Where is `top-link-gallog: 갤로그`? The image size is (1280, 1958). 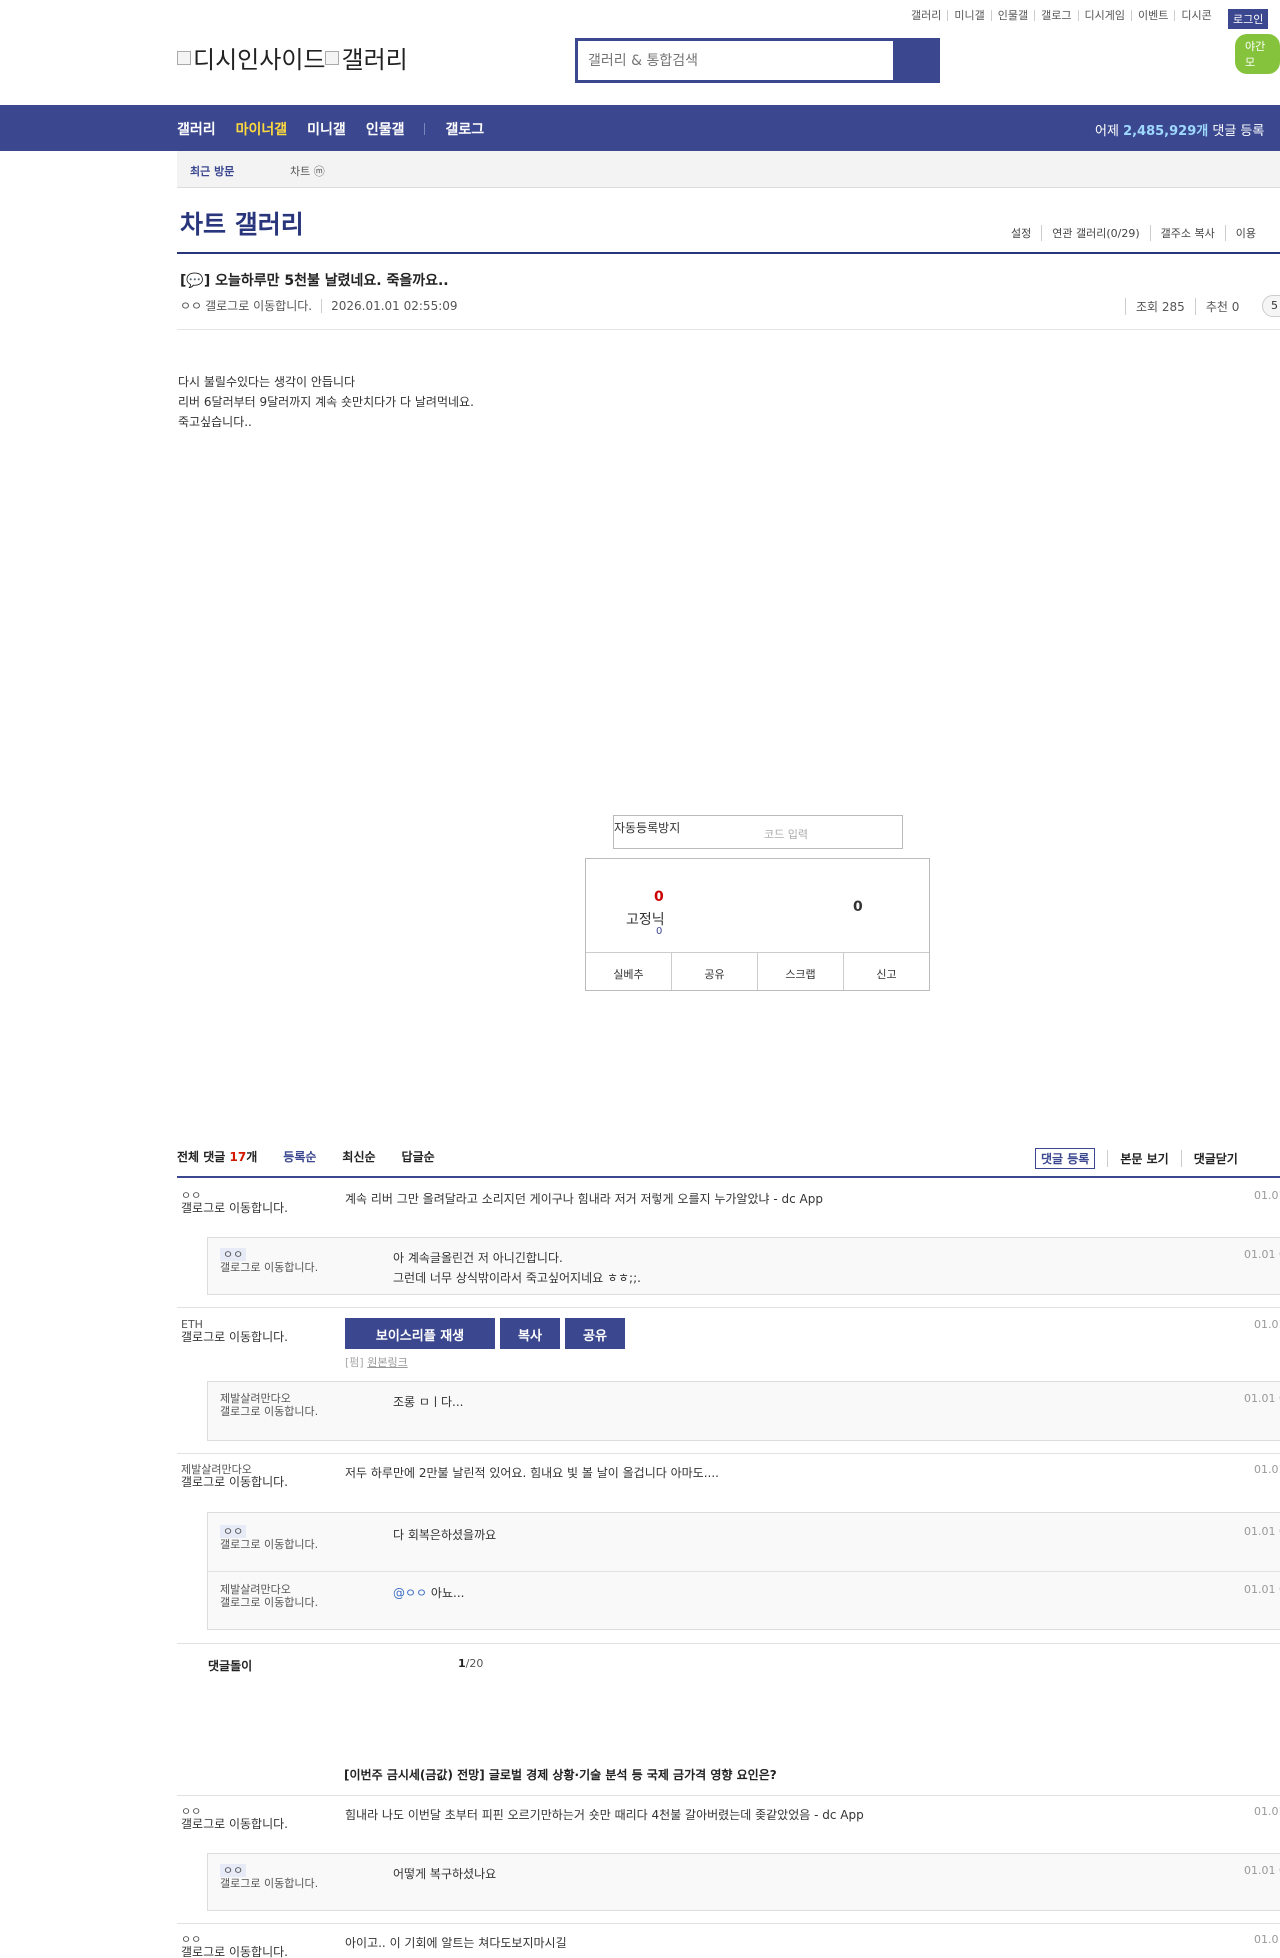 top-link-gallog: 갤로그 is located at coordinates (1055, 15).